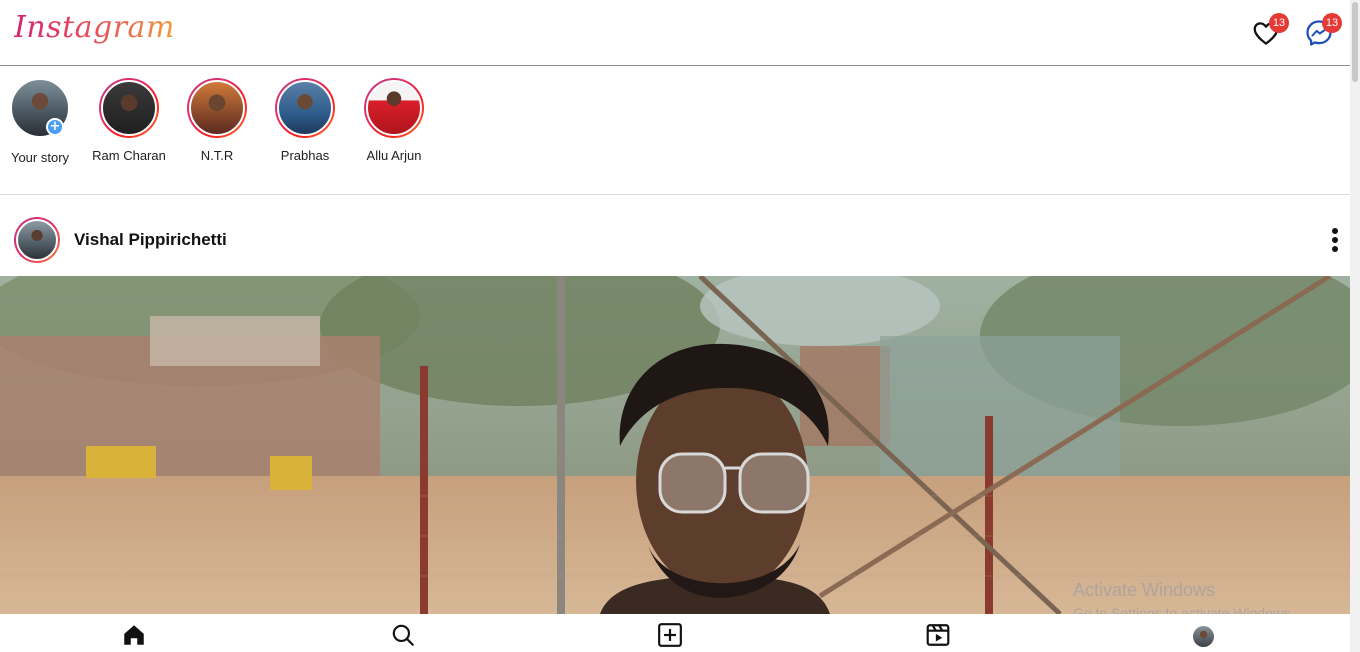 The image size is (1360, 652). What do you see at coordinates (55, 127) in the screenshot?
I see `add-story-icon: +` at bounding box center [55, 127].